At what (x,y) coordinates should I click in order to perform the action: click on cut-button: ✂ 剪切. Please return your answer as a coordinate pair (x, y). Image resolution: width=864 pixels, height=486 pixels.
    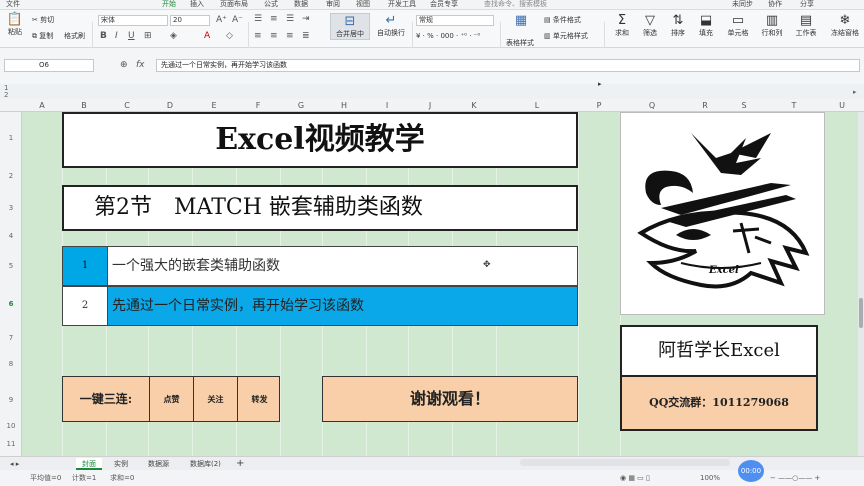
    Looking at the image, I should click on (43, 20).